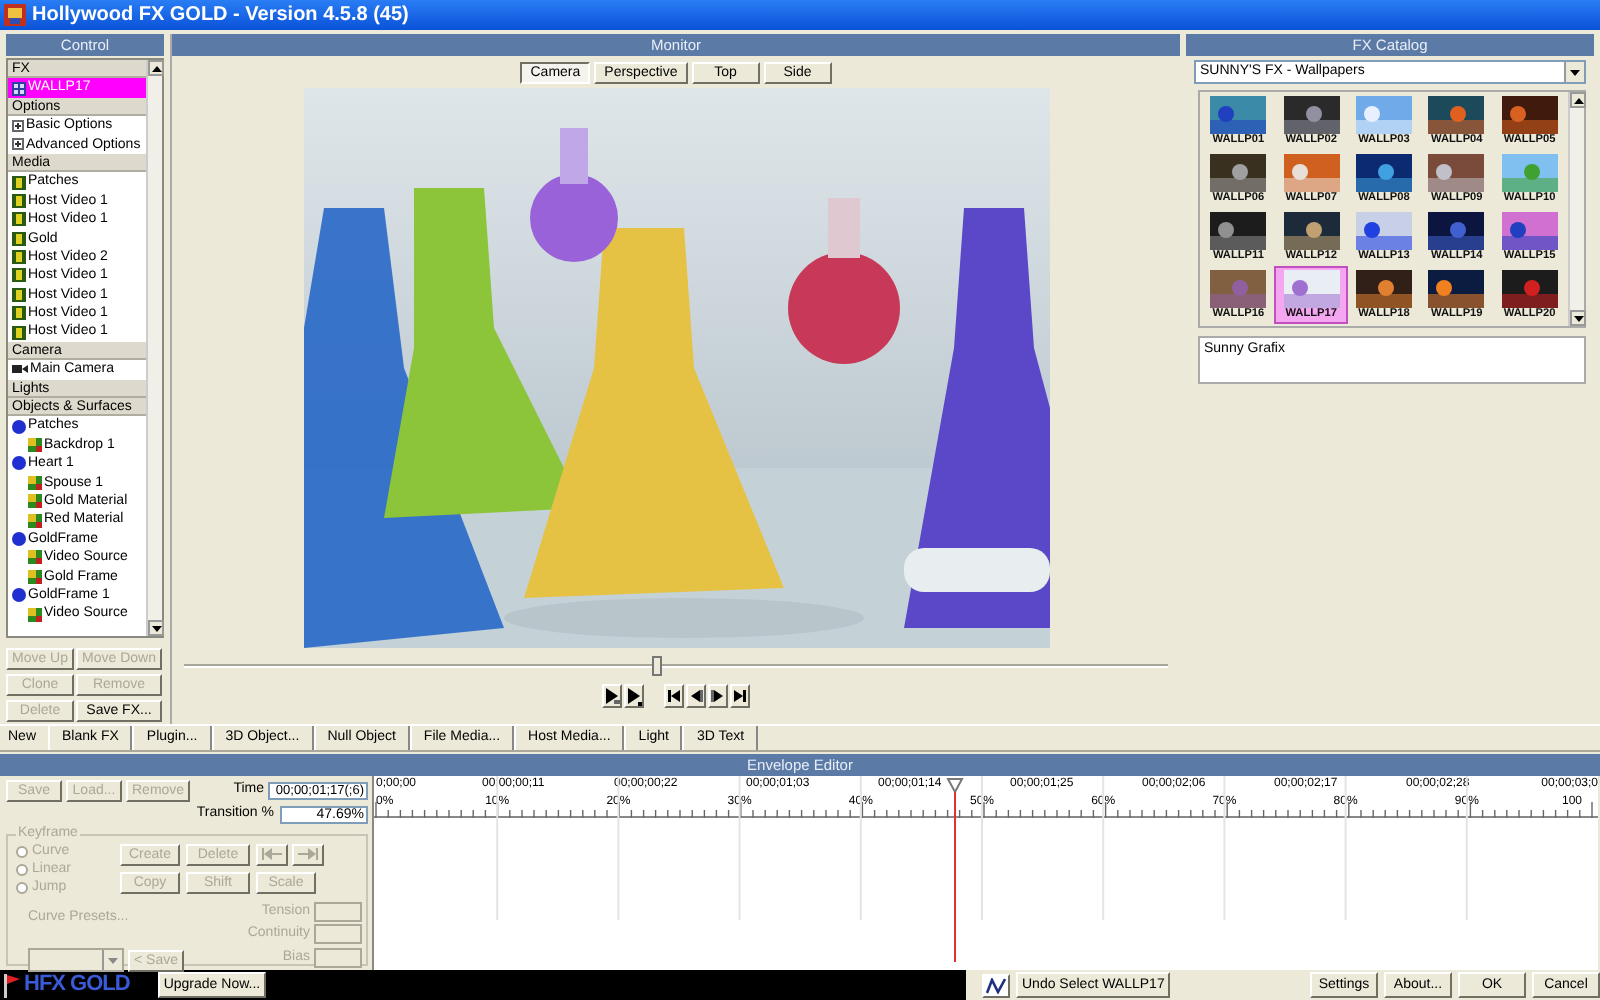 The image size is (1600, 1000). What do you see at coordinates (76, 960) in the screenshot?
I see `presets-dropdown` at bounding box center [76, 960].